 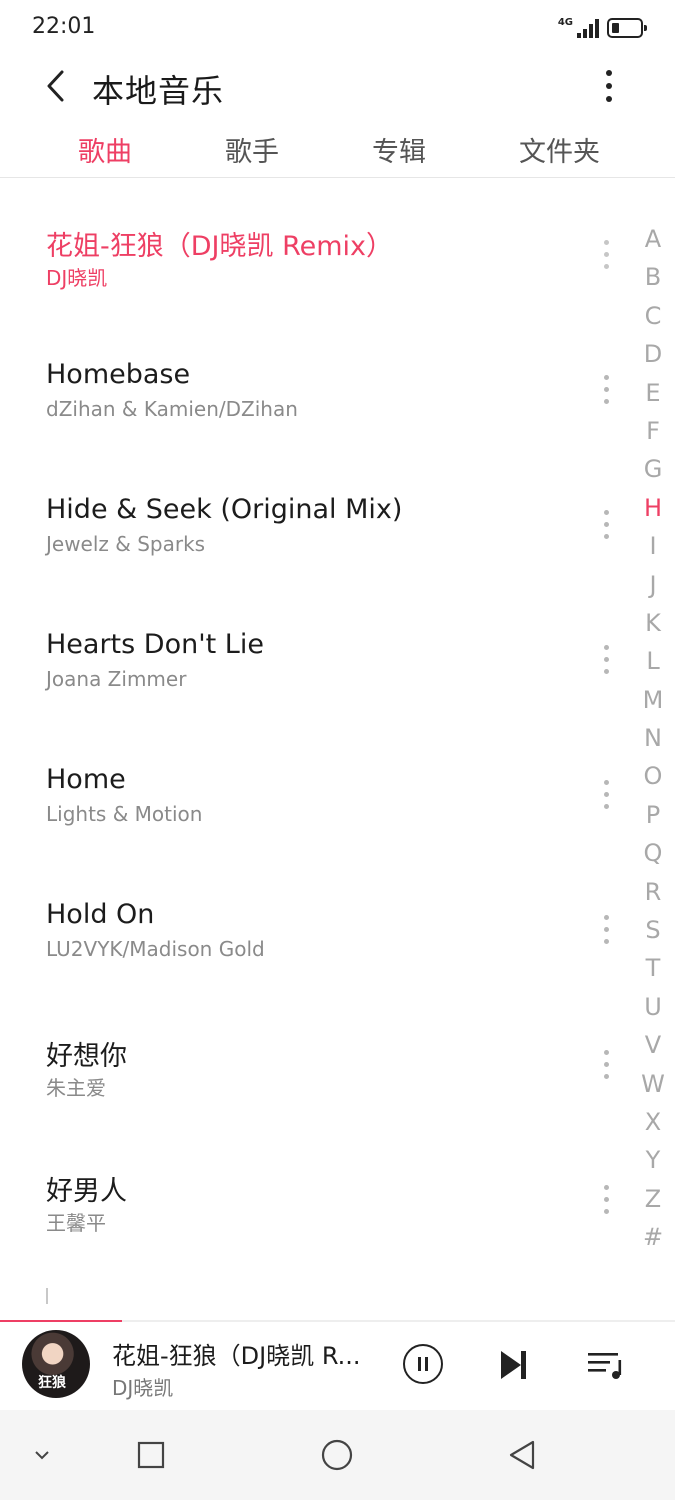 What do you see at coordinates (315, 821) in the screenshot?
I see `song-list-item: Home Lights & Motion` at bounding box center [315, 821].